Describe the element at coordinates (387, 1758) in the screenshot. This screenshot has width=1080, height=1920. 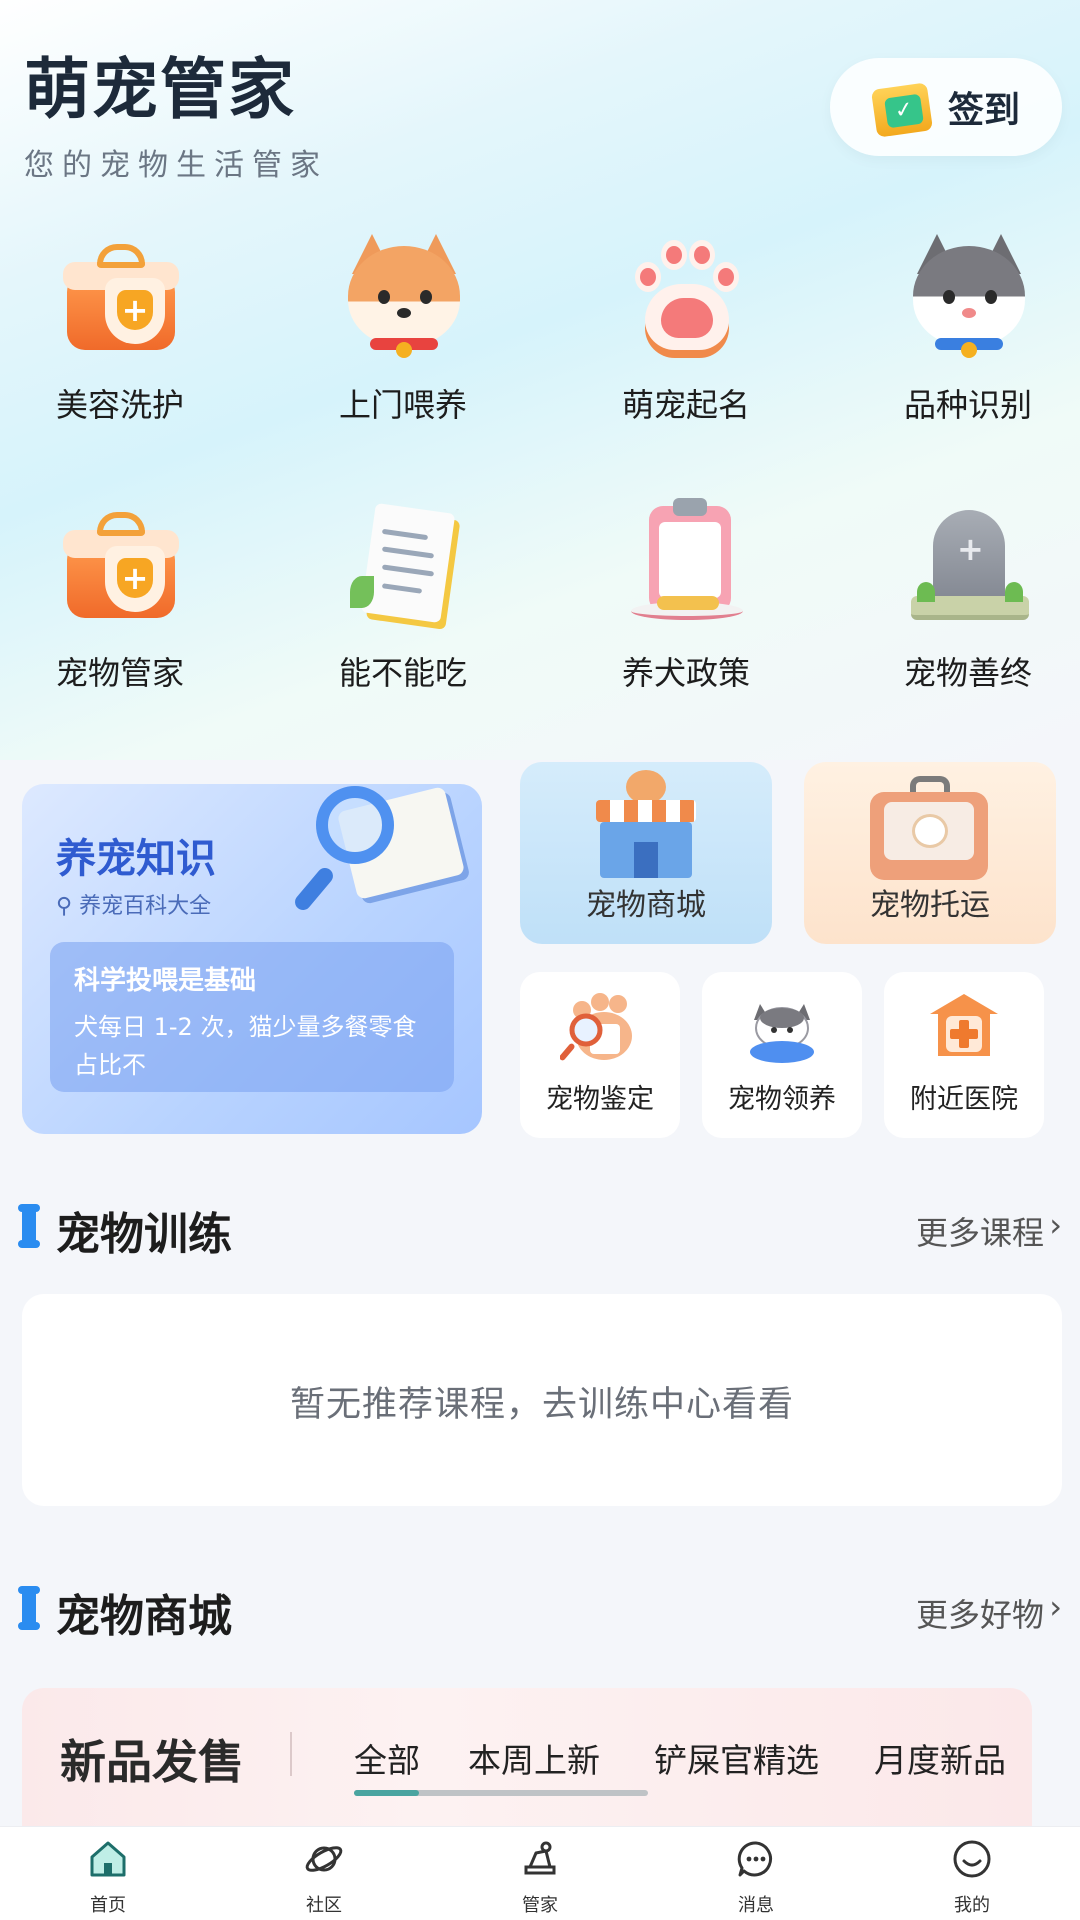
I see `shop-tab-all: 全部` at that location.